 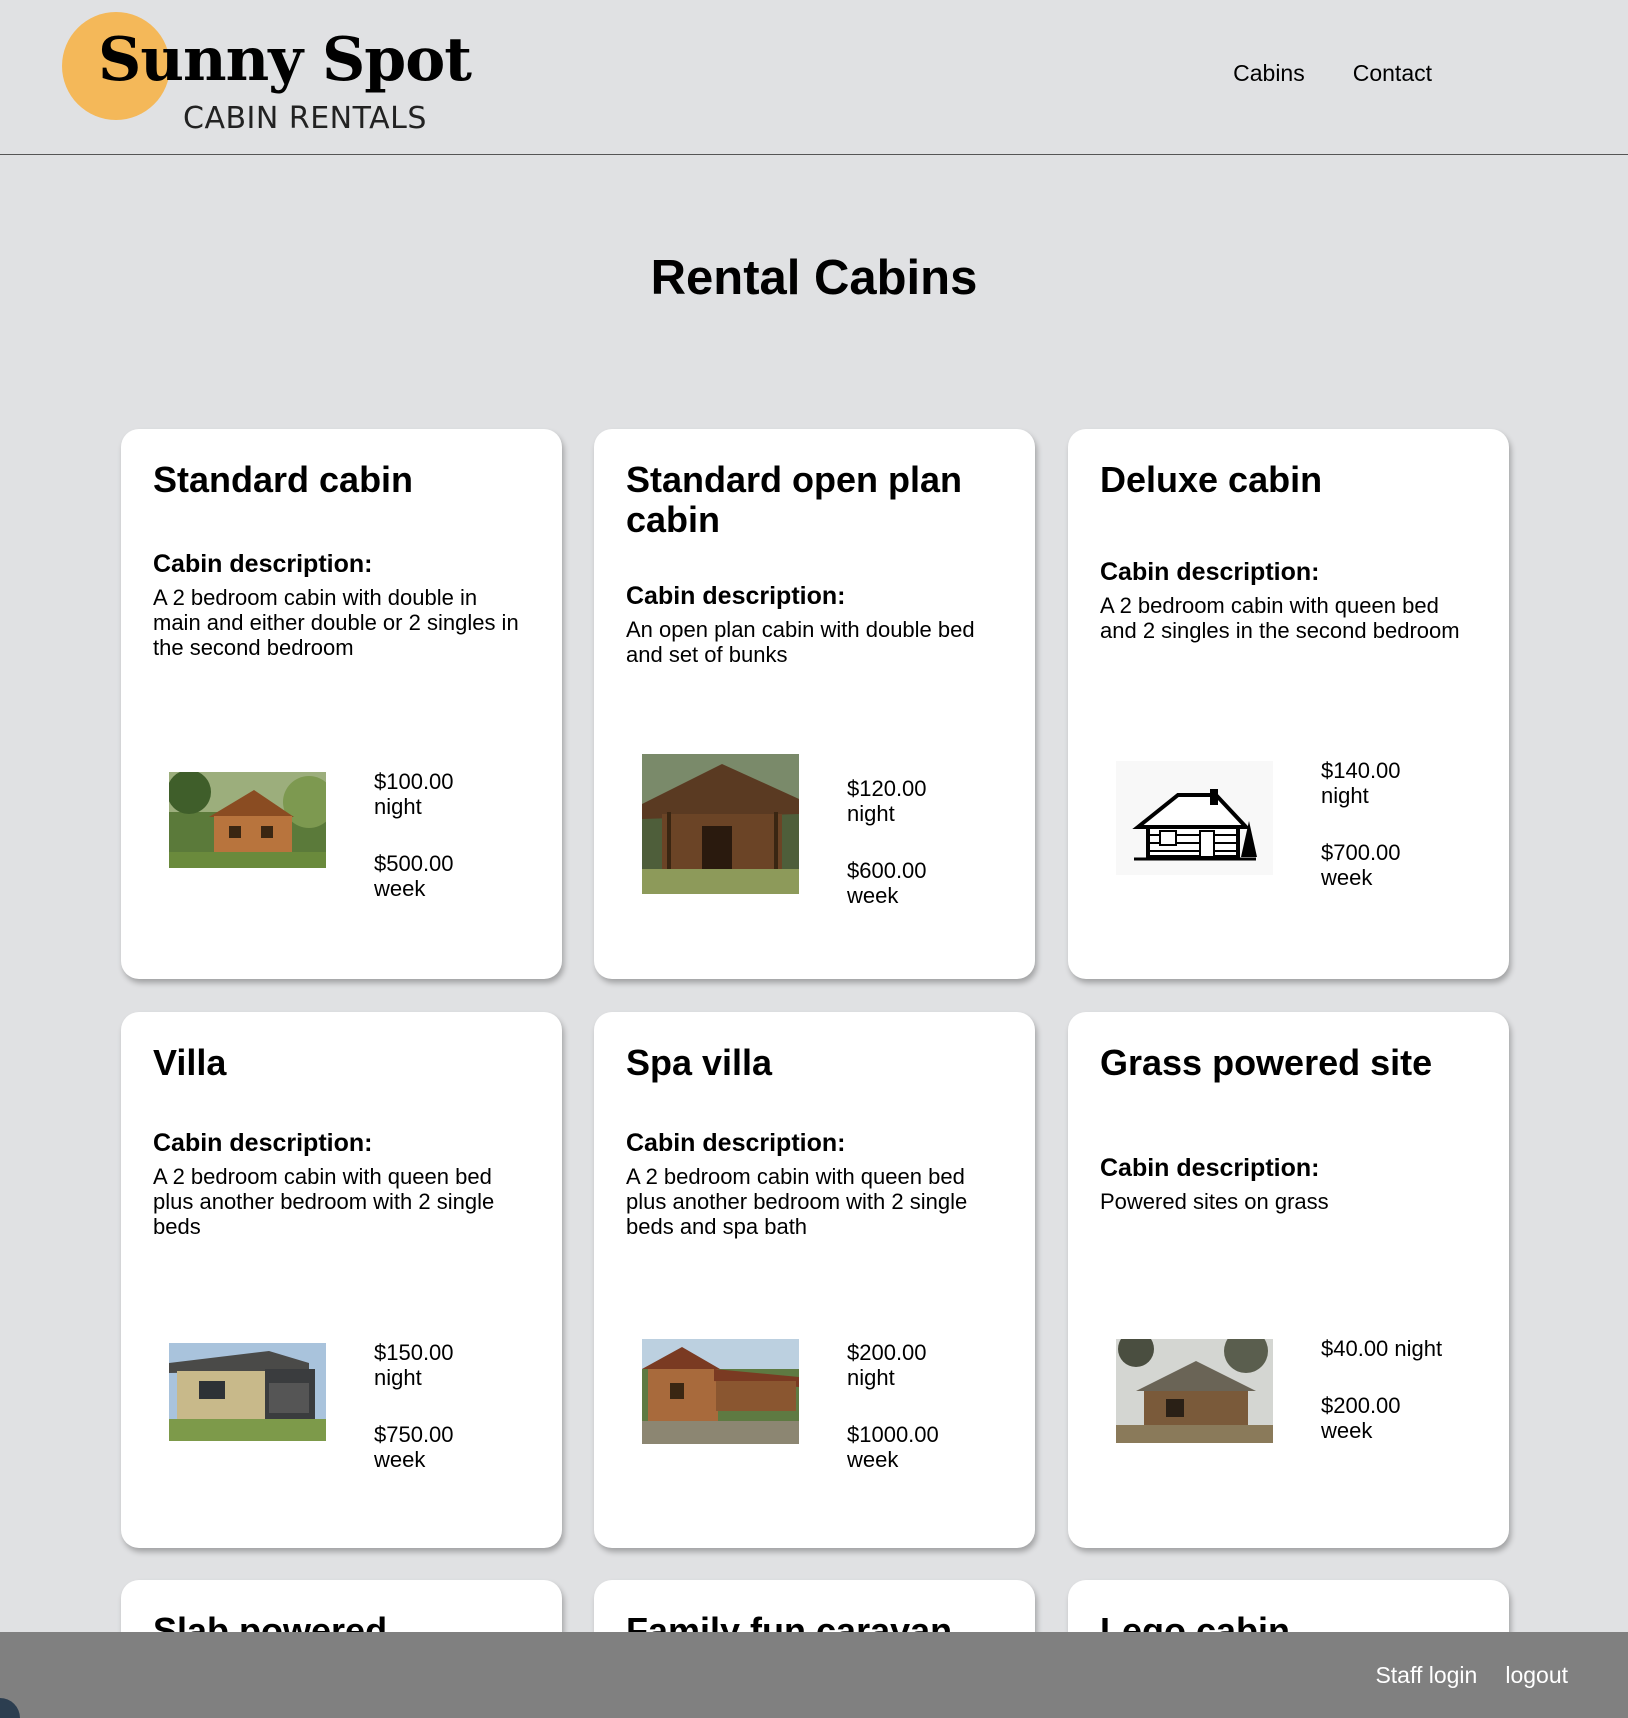 I want to click on main-nav: Cabins Contact, so click(x=1332, y=73).